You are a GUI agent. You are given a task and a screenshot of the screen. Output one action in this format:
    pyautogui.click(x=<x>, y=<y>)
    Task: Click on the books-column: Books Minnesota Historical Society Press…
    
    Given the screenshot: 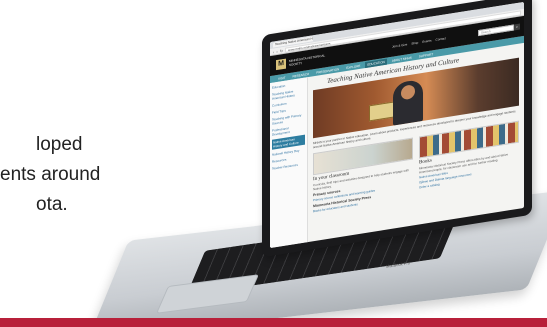 What is the action you would take?
    pyautogui.click(x=469, y=158)
    